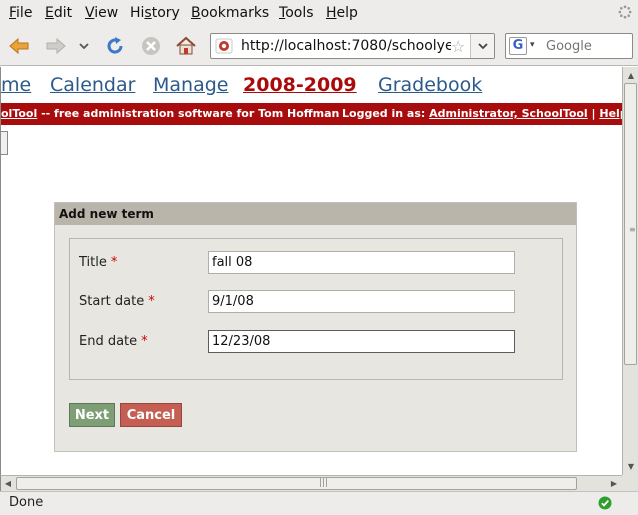 Image resolution: width=638 pixels, height=515 pixels. Describe the element at coordinates (151, 415) in the screenshot. I see `cancel-button: Cancel` at that location.